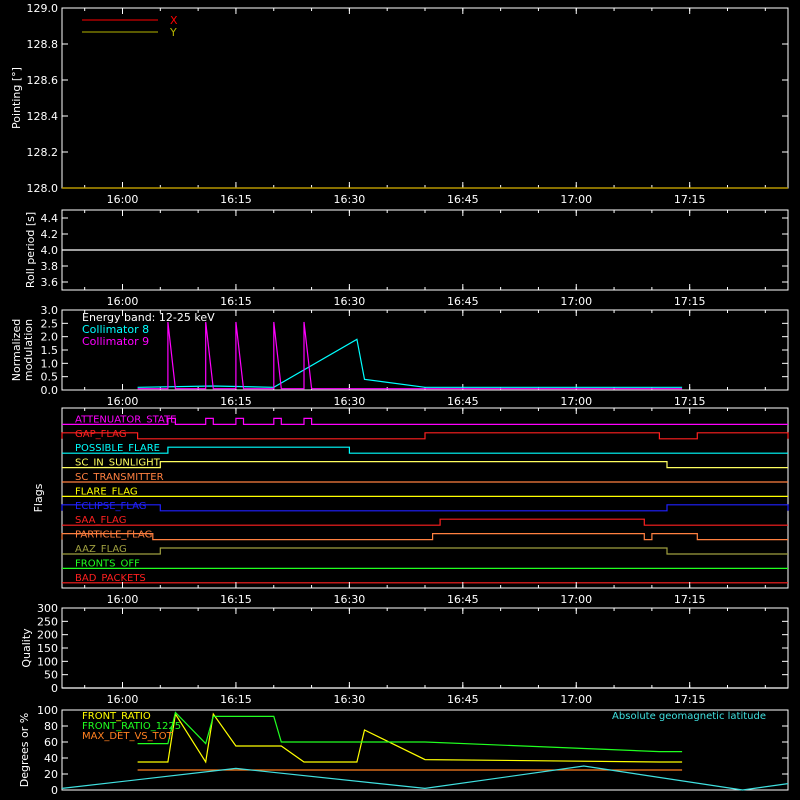 The width and height of the screenshot is (800, 800). Describe the element at coordinates (51, 726) in the screenshot. I see `y-tick-label: 80` at that location.